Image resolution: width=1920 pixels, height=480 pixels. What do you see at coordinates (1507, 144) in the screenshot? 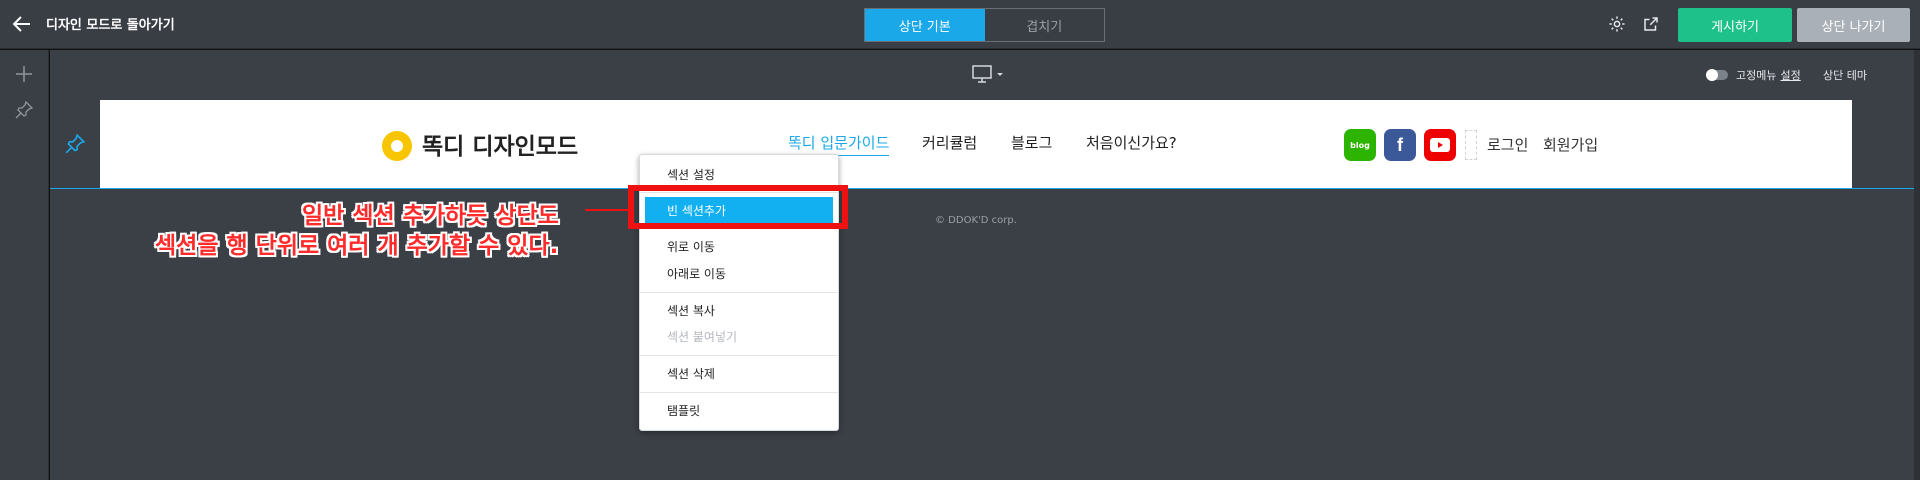
I see `login-link: 로그인` at bounding box center [1507, 144].